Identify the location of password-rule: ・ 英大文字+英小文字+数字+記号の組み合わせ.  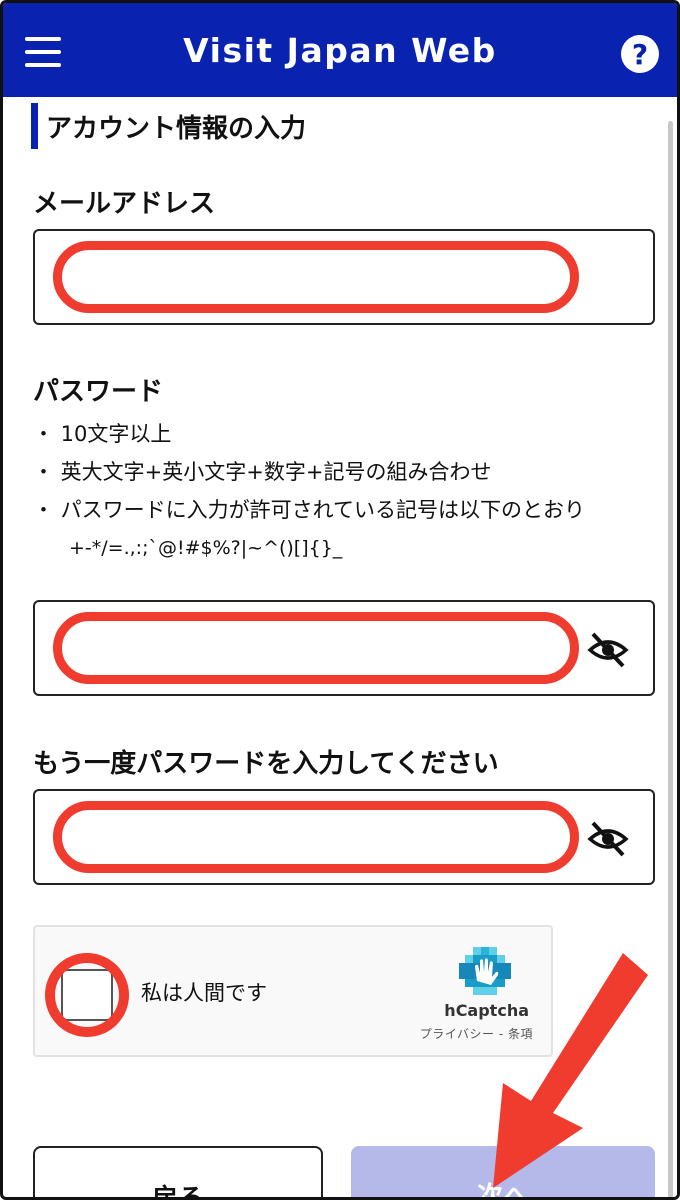
(262, 472).